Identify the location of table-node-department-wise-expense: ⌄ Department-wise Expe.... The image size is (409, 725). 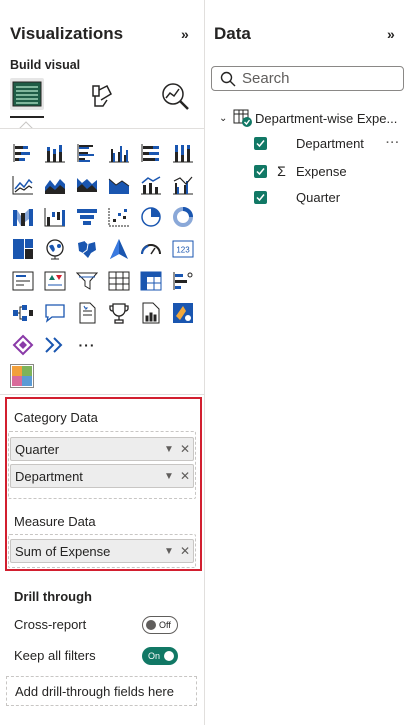
(308, 118).